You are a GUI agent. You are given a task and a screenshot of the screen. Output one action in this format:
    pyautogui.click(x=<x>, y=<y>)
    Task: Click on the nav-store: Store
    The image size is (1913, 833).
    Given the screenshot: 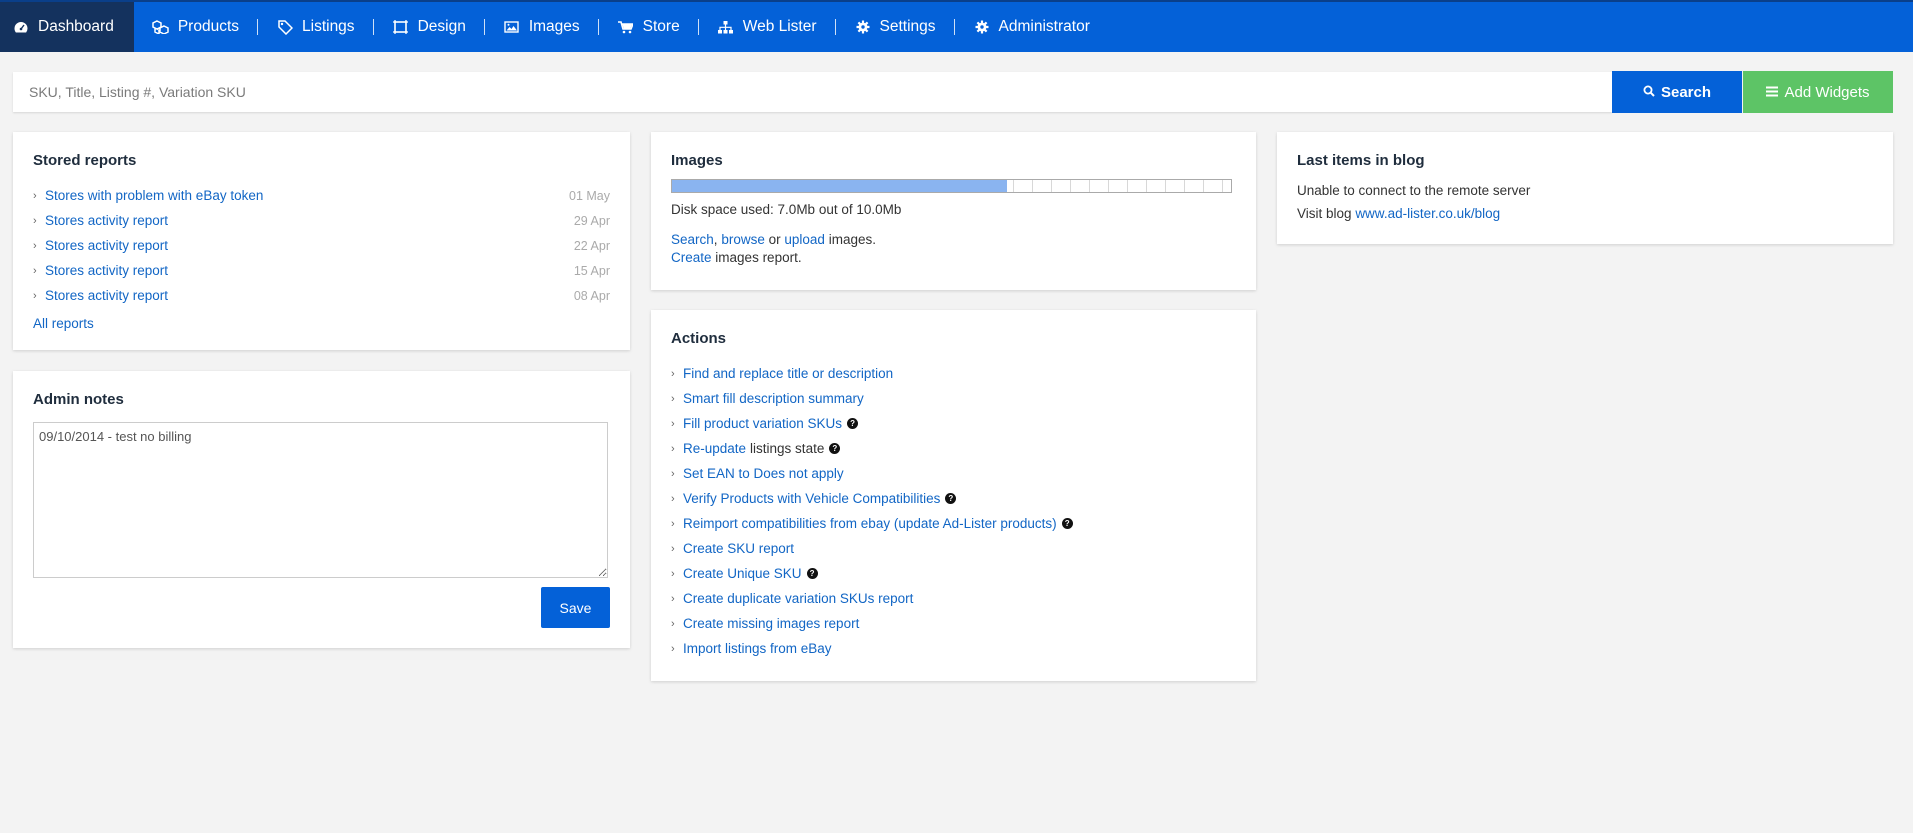 What is the action you would take?
    pyautogui.click(x=648, y=27)
    